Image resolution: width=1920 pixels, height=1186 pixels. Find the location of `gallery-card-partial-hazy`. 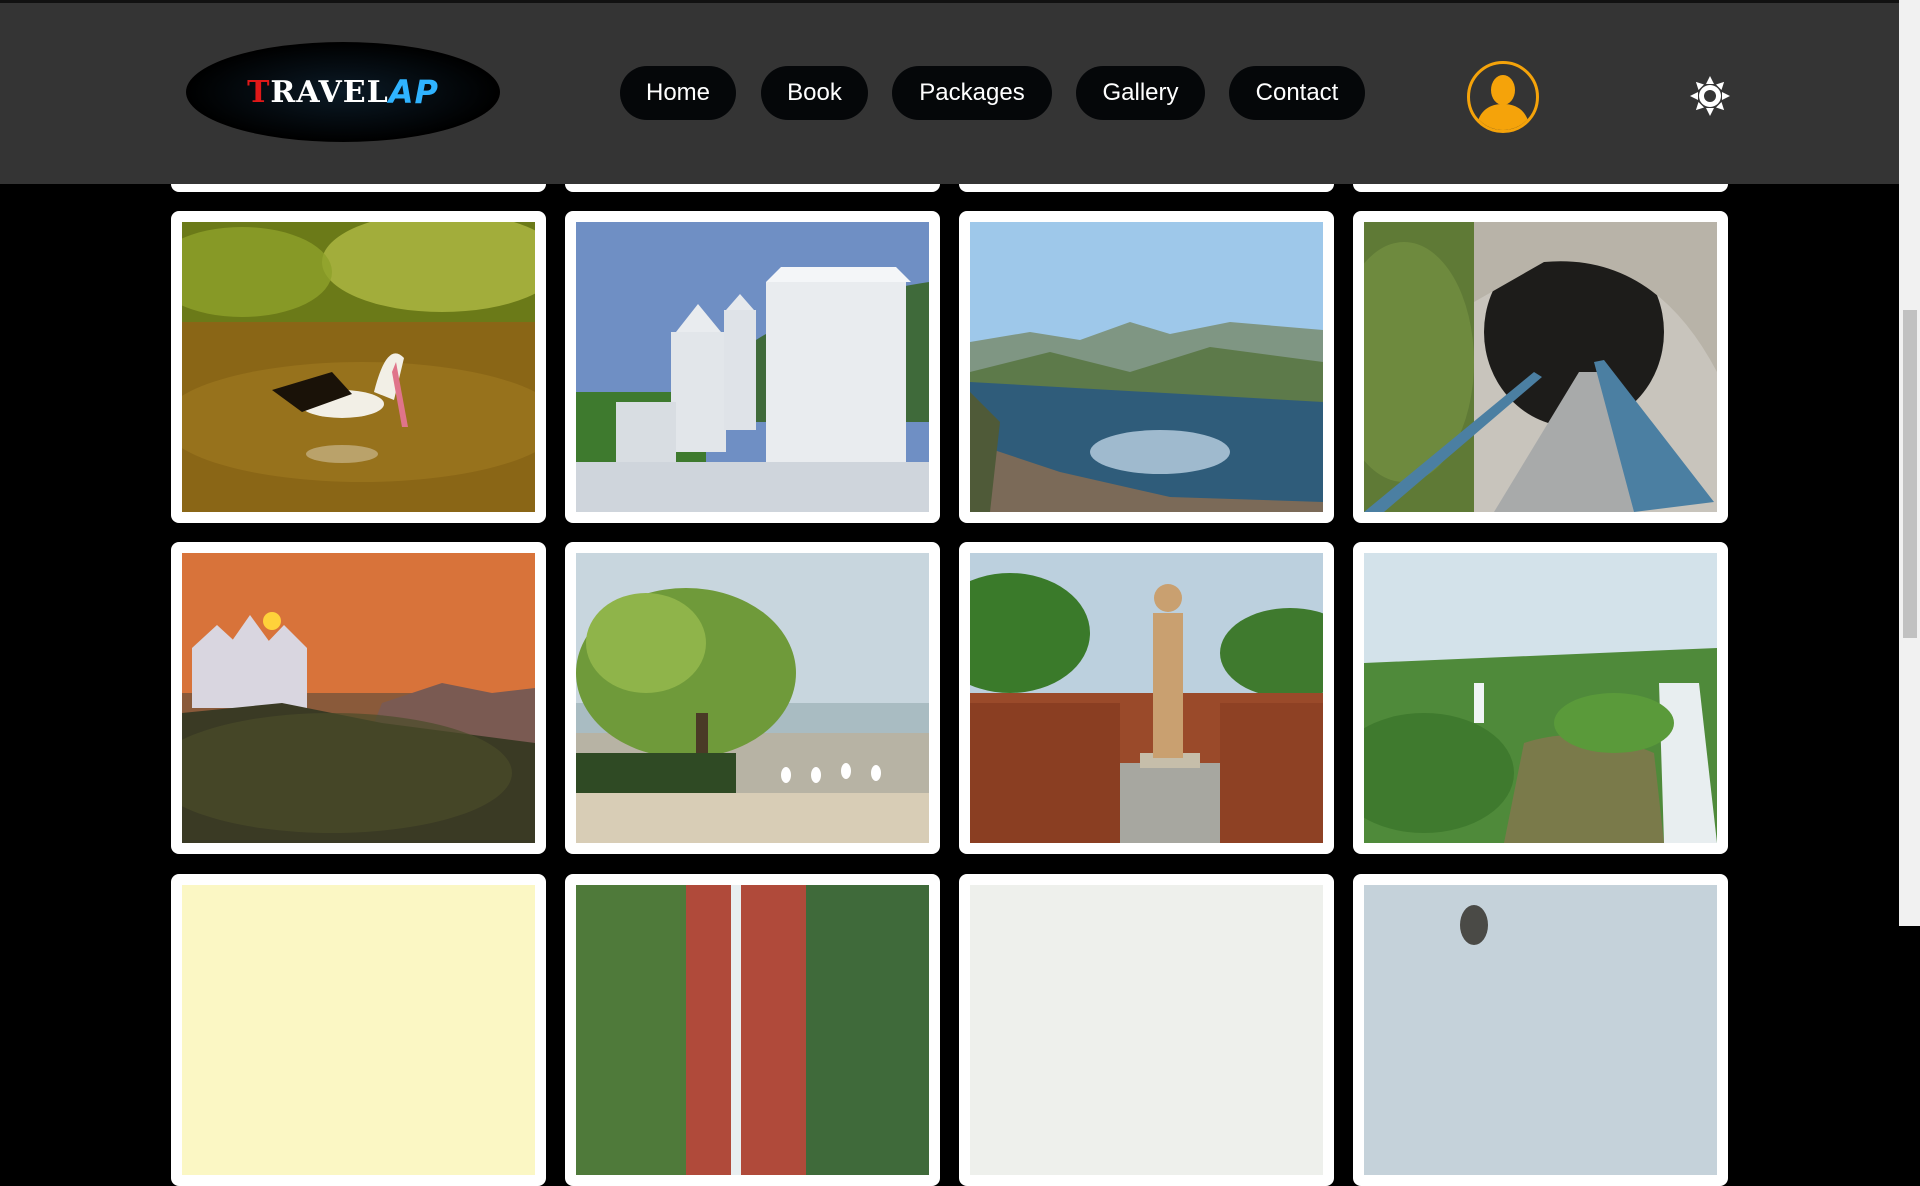

gallery-card-partial-hazy is located at coordinates (1146, 1030).